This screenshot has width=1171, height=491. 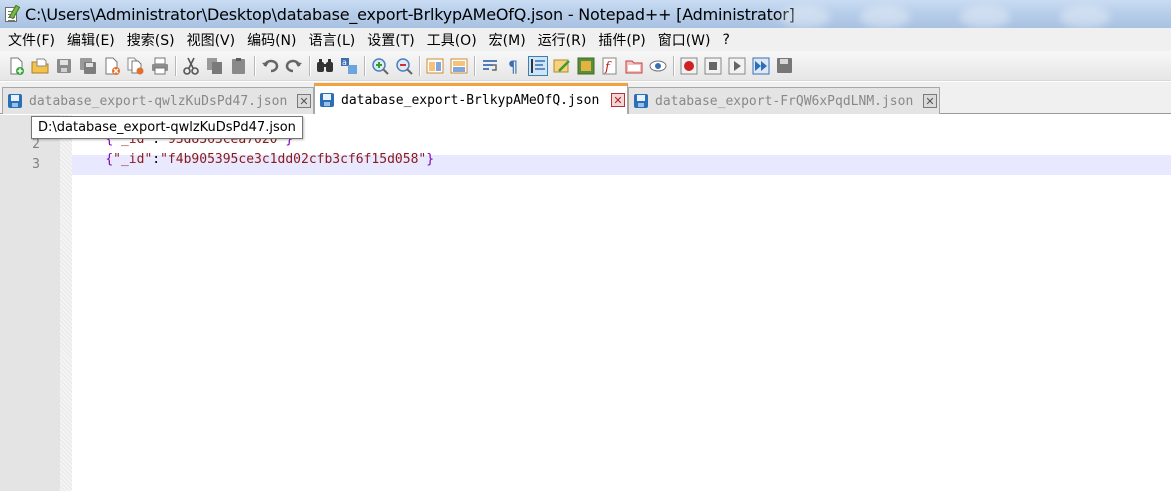 I want to click on tab-BrlkypAMeOfQ: database_export-BrlkypAMeOfQ.json ✕, so click(x=471, y=98).